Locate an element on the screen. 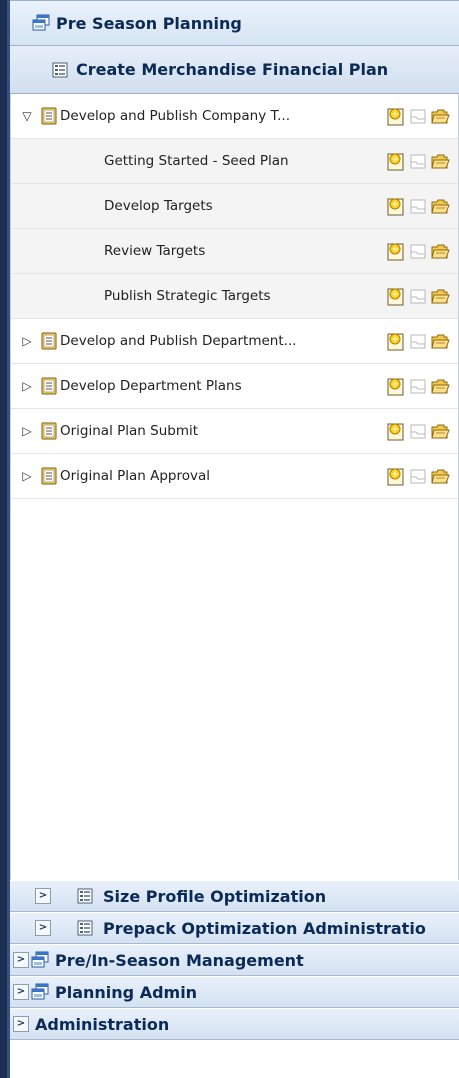 This screenshot has height=1078, width=459. task-row: Develop Targets is located at coordinates (234, 206).